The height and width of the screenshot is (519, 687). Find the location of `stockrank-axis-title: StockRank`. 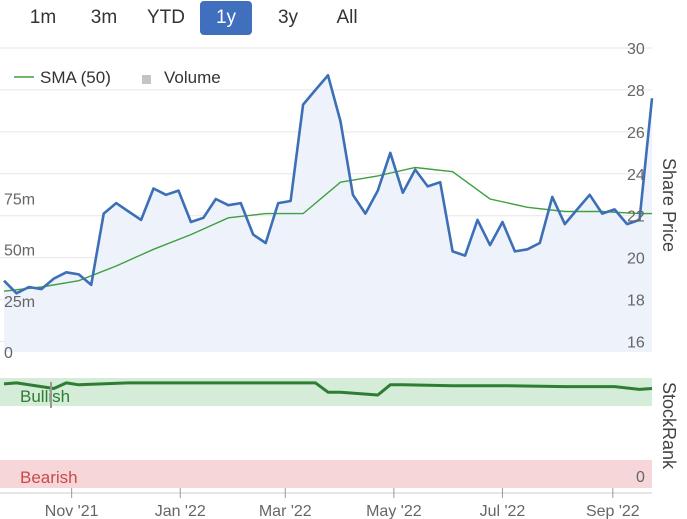

stockrank-axis-title: StockRank is located at coordinates (669, 426).